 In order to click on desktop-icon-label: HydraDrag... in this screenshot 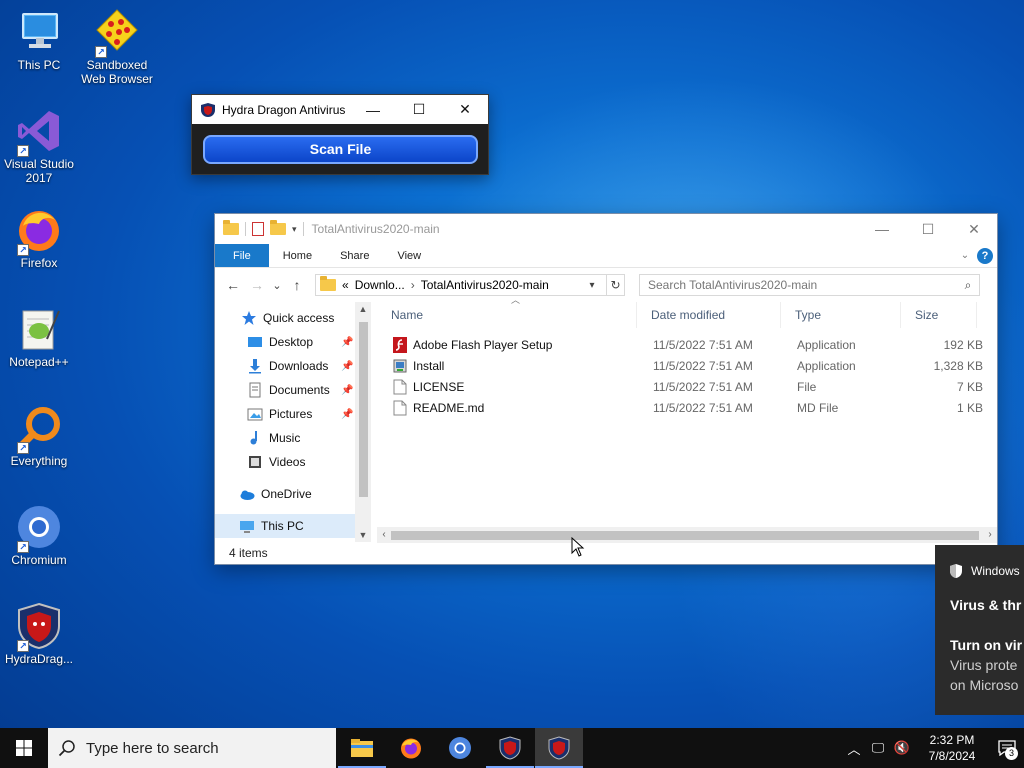, I will do `click(39, 659)`.